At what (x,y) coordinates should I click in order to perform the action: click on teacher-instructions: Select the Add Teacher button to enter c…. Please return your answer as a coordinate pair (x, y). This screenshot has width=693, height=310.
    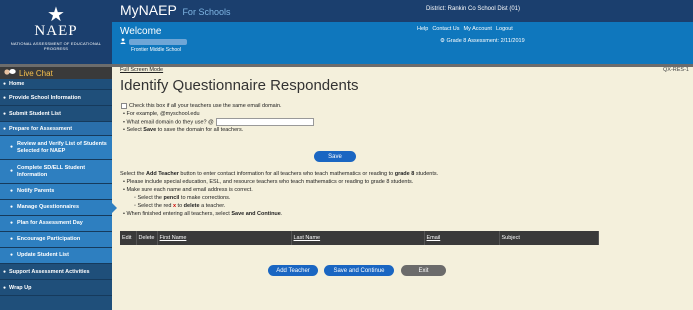
    Looking at the image, I should click on (400, 194).